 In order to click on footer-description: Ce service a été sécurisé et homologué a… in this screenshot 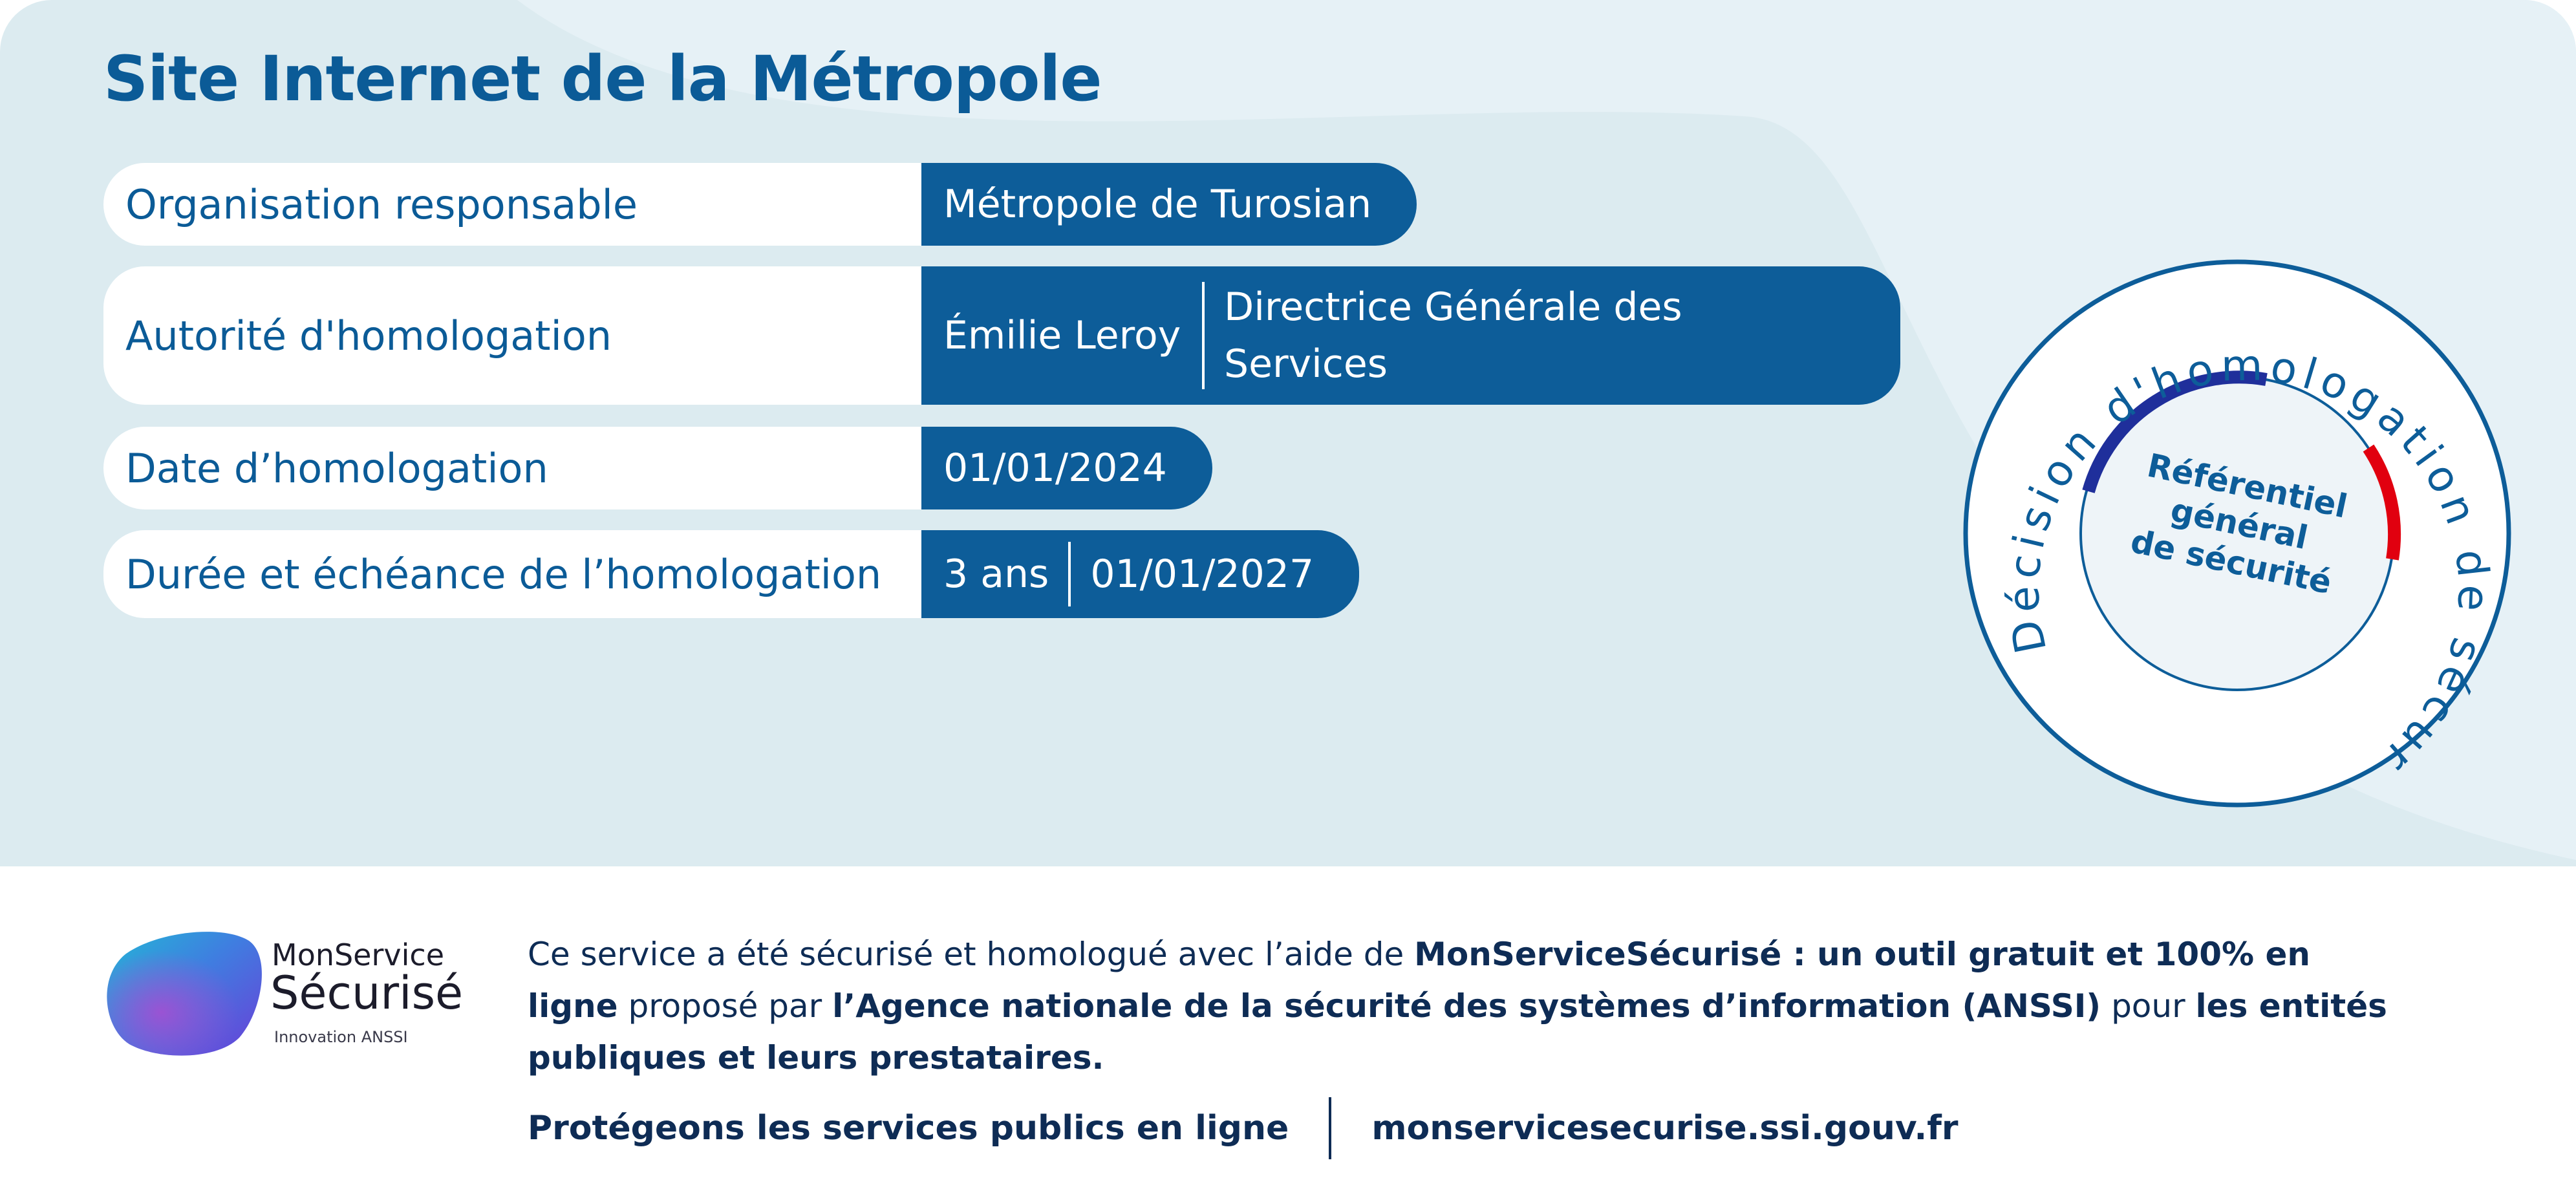, I will do `click(1459, 1006)`.